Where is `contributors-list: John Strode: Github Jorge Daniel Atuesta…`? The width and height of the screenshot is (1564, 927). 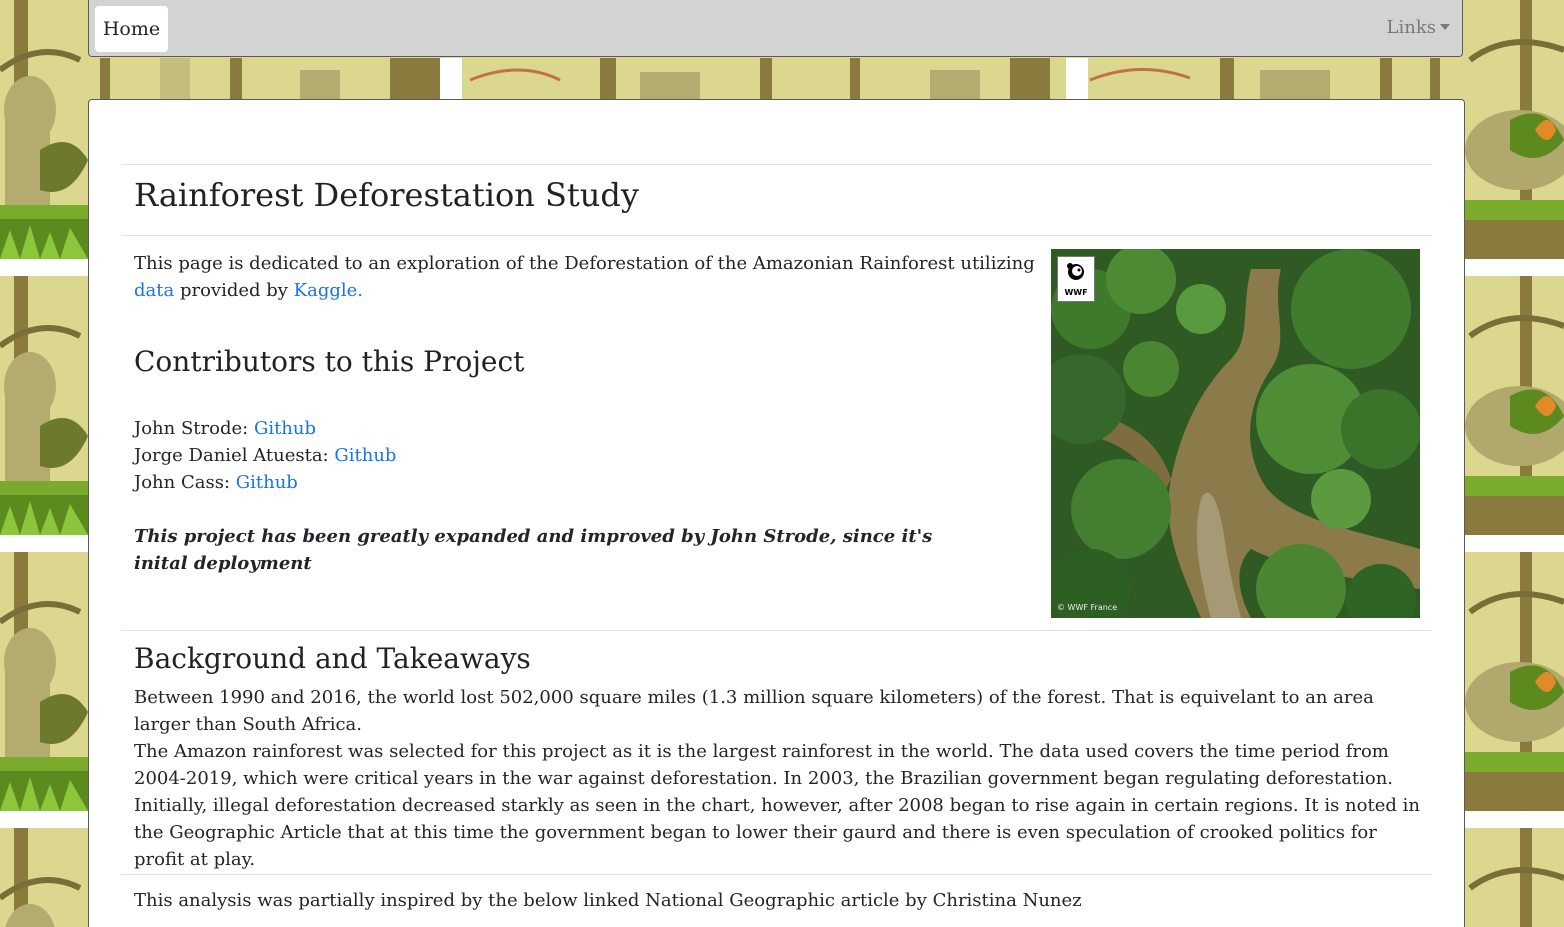 contributors-list: John Strode: Github Jorge Daniel Atuesta… is located at coordinates (265, 455).